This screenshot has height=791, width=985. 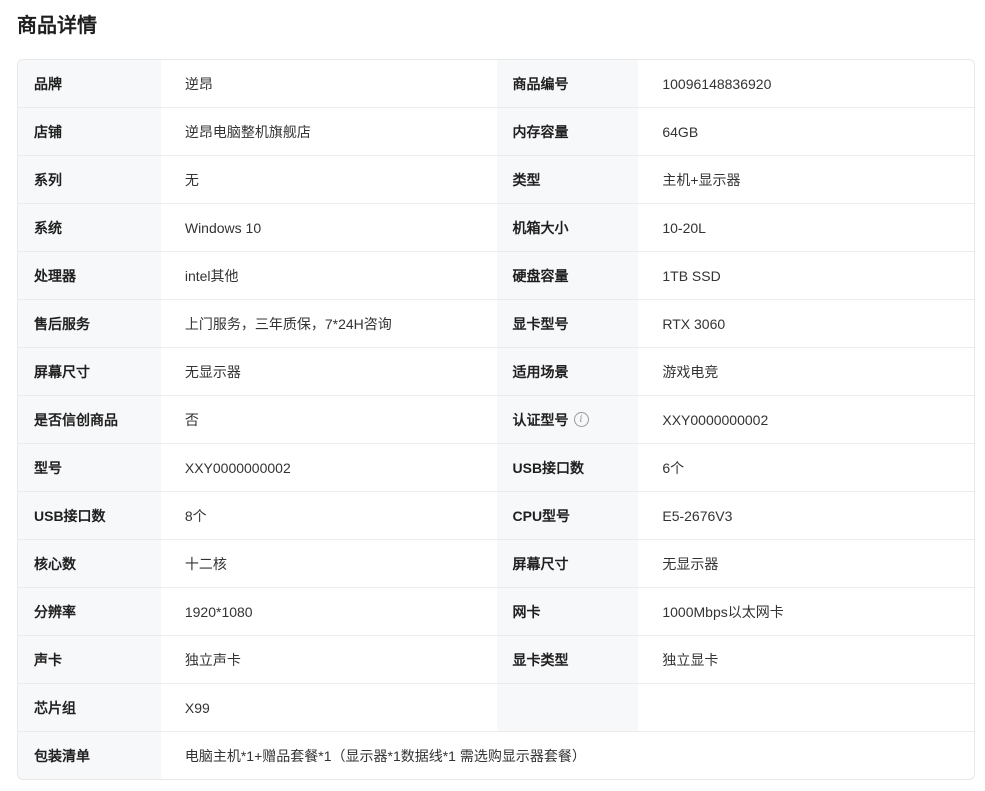 What do you see at coordinates (540, 419) in the screenshot?
I see `spec-key-label: 认证型号` at bounding box center [540, 419].